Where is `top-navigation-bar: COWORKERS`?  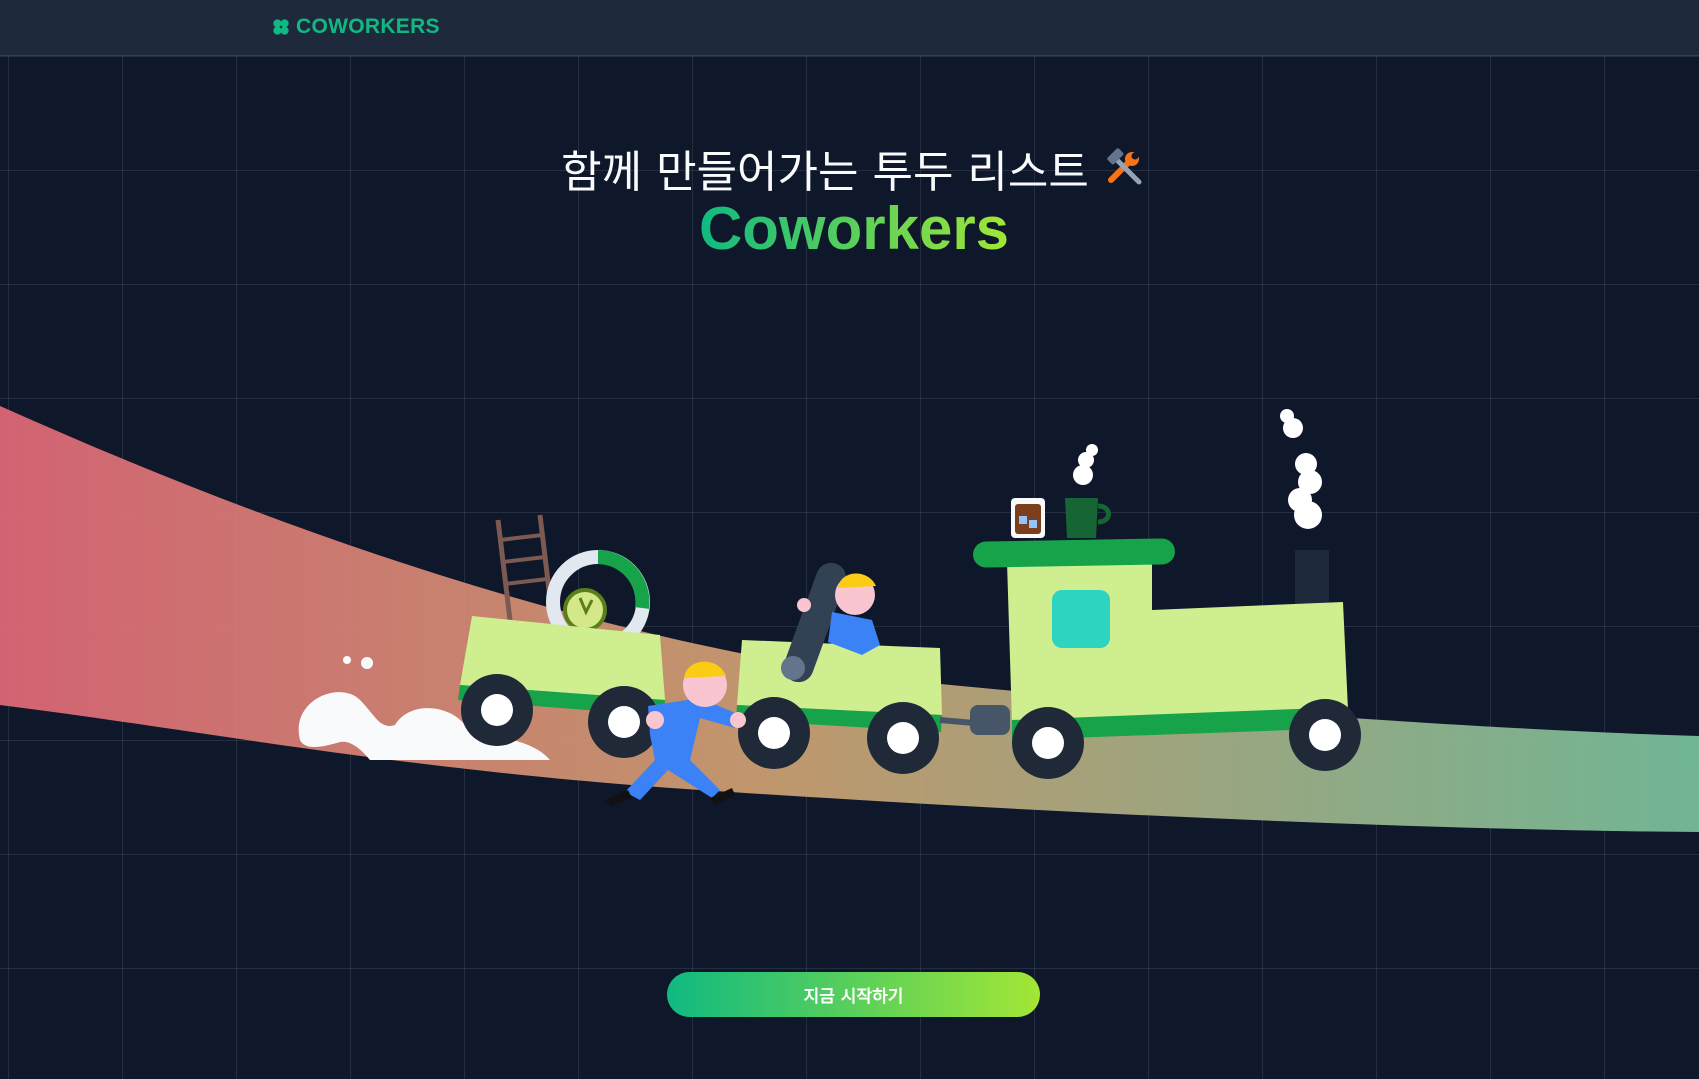
top-navigation-bar: COWORKERS is located at coordinates (849, 28).